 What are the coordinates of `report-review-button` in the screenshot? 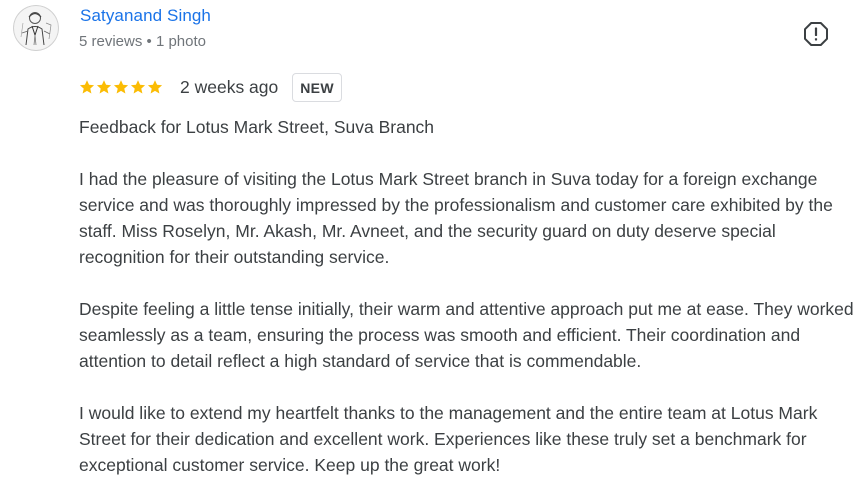 It's located at (816, 34).